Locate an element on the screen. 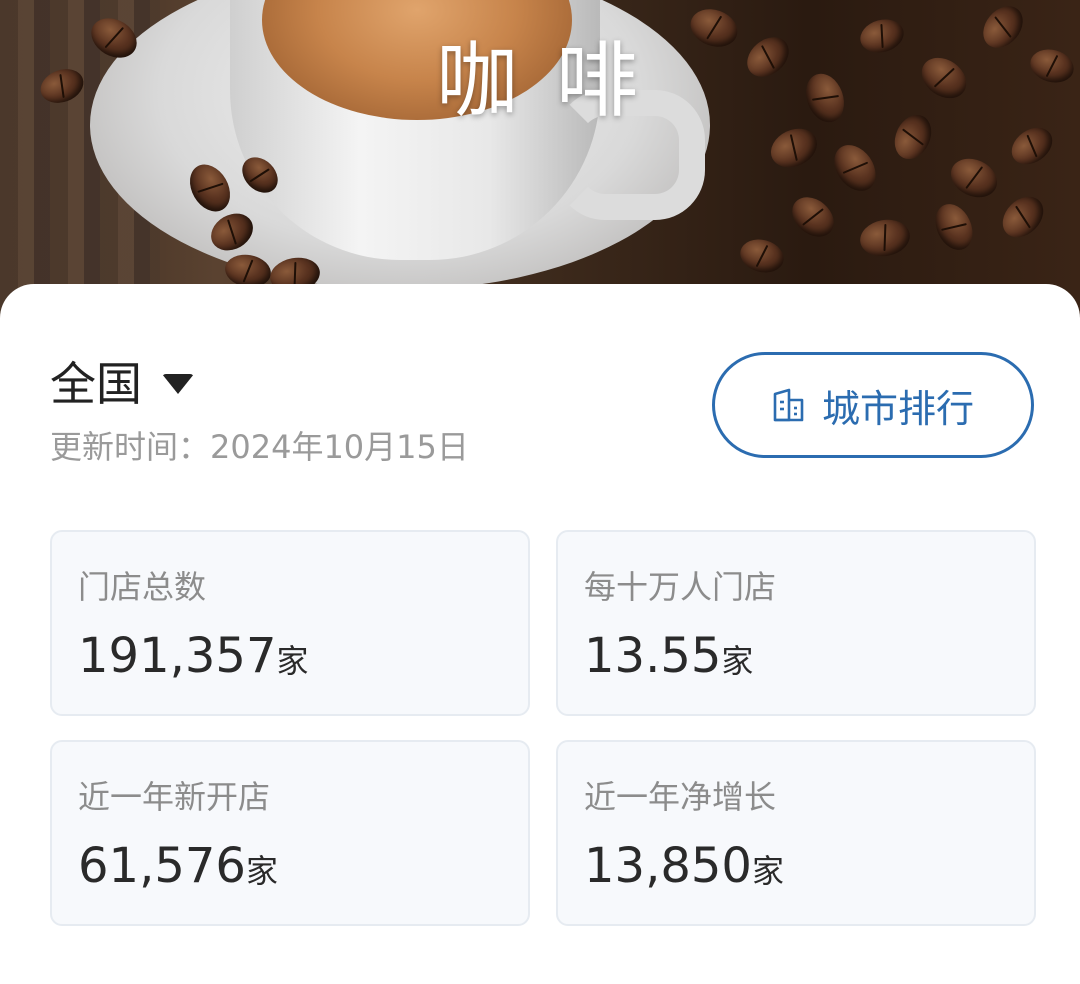 The width and height of the screenshot is (1080, 984). stat-value: 191,357家 is located at coordinates (193, 656).